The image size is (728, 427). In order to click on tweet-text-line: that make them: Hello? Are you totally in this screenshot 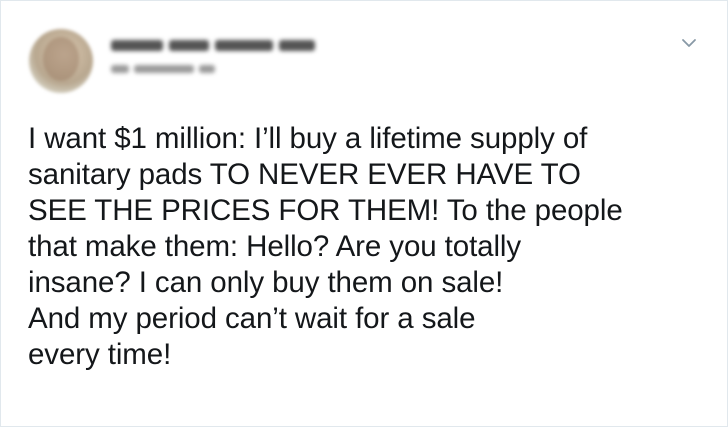, I will do `click(275, 246)`.